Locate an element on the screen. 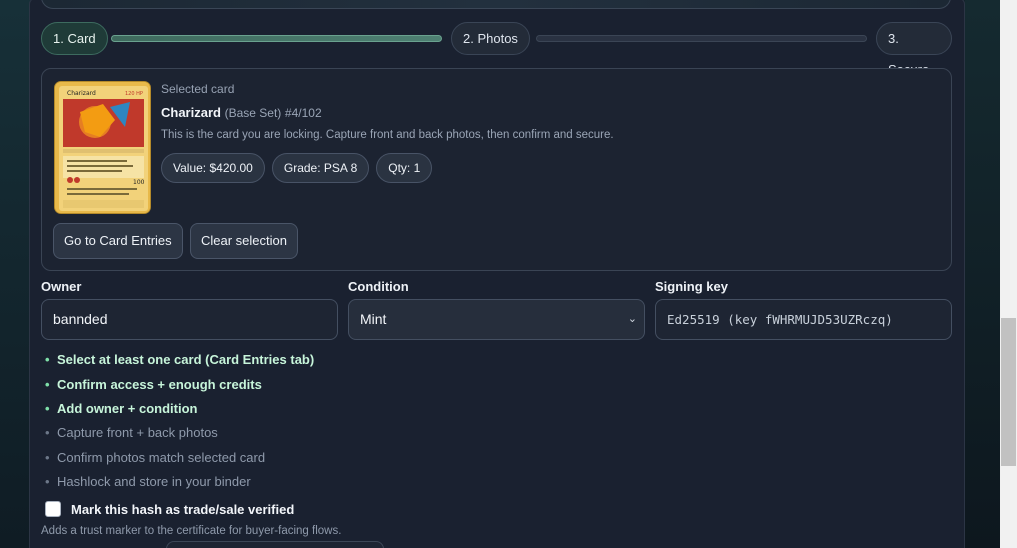 The image size is (1017, 548). trade-verified-label: Mark this hash as trade/sale verified is located at coordinates (182, 509).